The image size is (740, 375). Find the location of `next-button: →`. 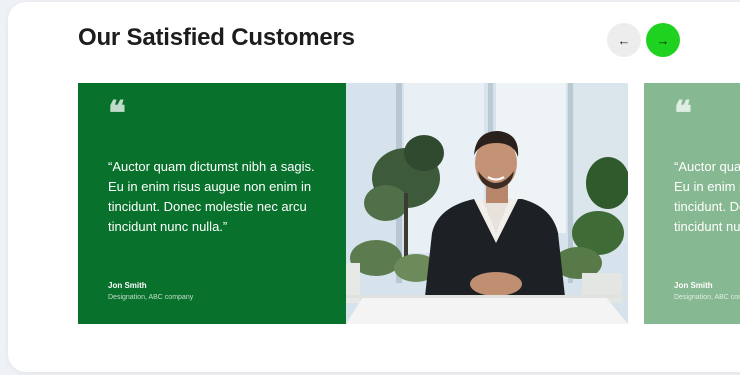

next-button: → is located at coordinates (663, 40).